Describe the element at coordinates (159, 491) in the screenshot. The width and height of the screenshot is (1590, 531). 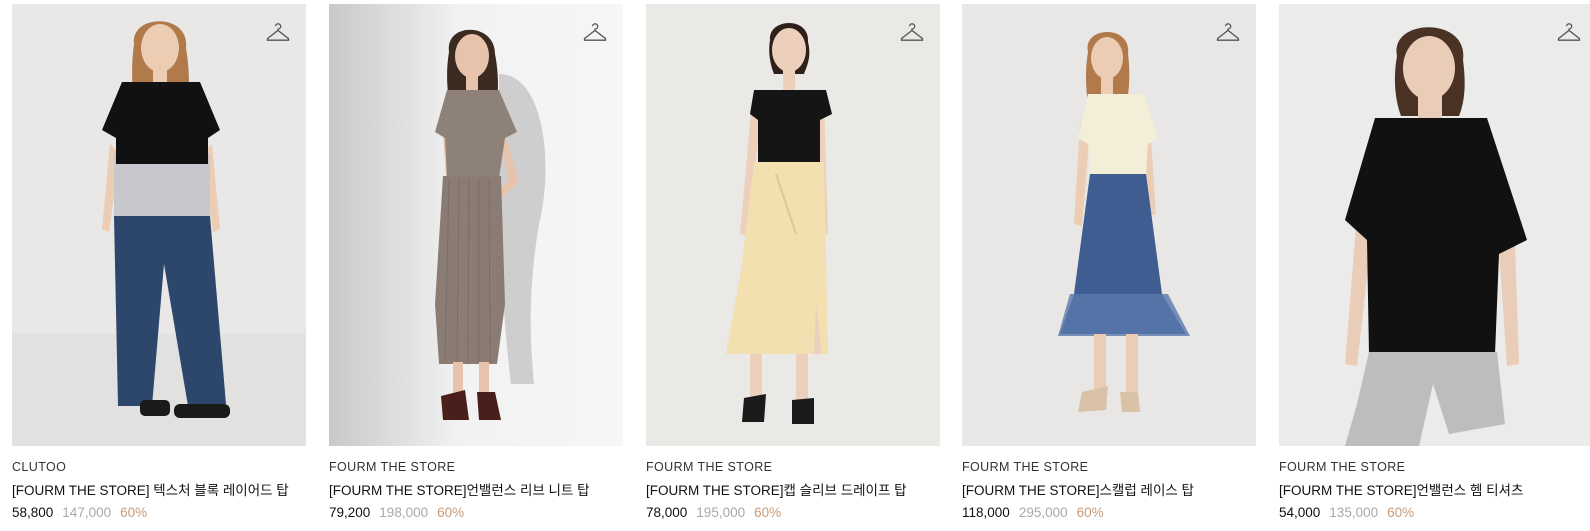
I see `product-name: [FOURM THE STORE] 텍스처 블록 레이어드 탑` at that location.